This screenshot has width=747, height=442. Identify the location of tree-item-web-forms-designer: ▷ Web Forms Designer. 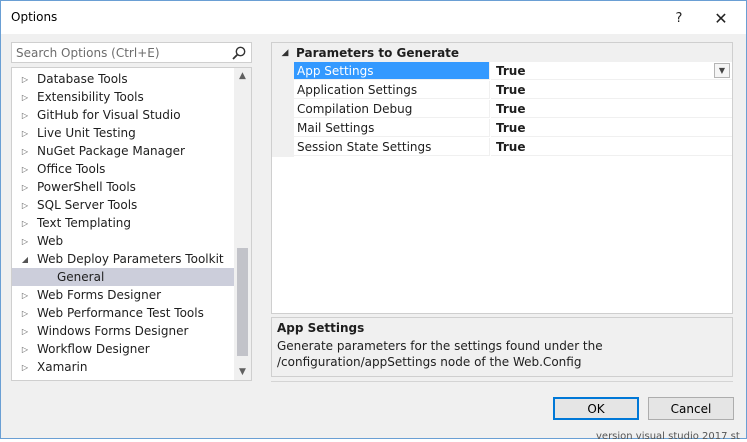
(123, 295).